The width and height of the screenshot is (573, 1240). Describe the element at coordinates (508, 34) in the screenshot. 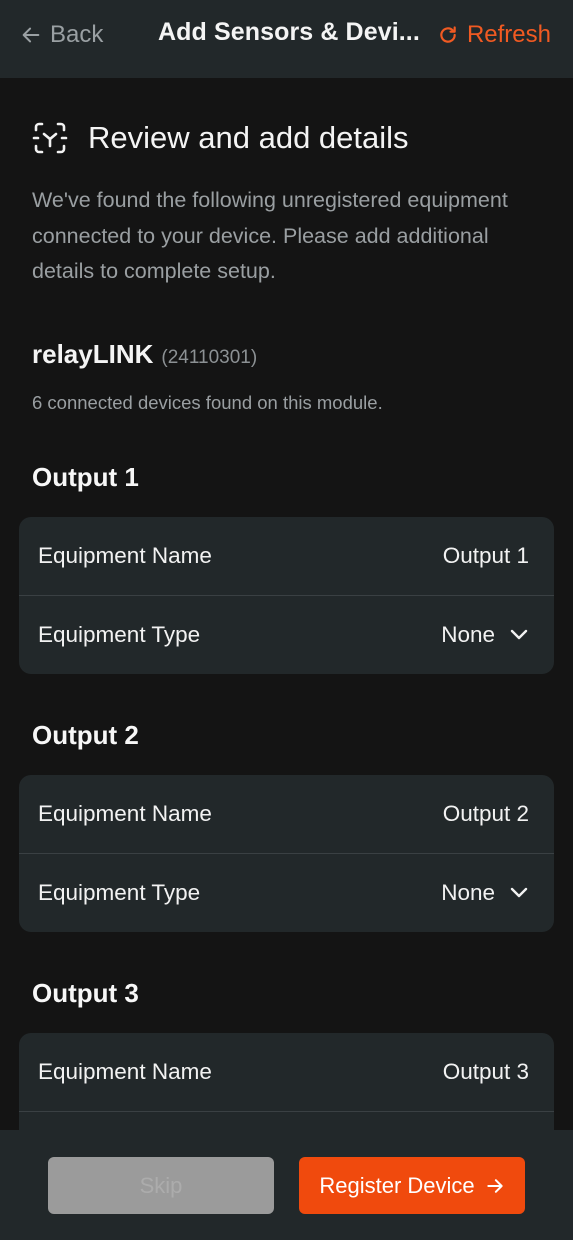

I see `refresh-label: Refresh` at that location.